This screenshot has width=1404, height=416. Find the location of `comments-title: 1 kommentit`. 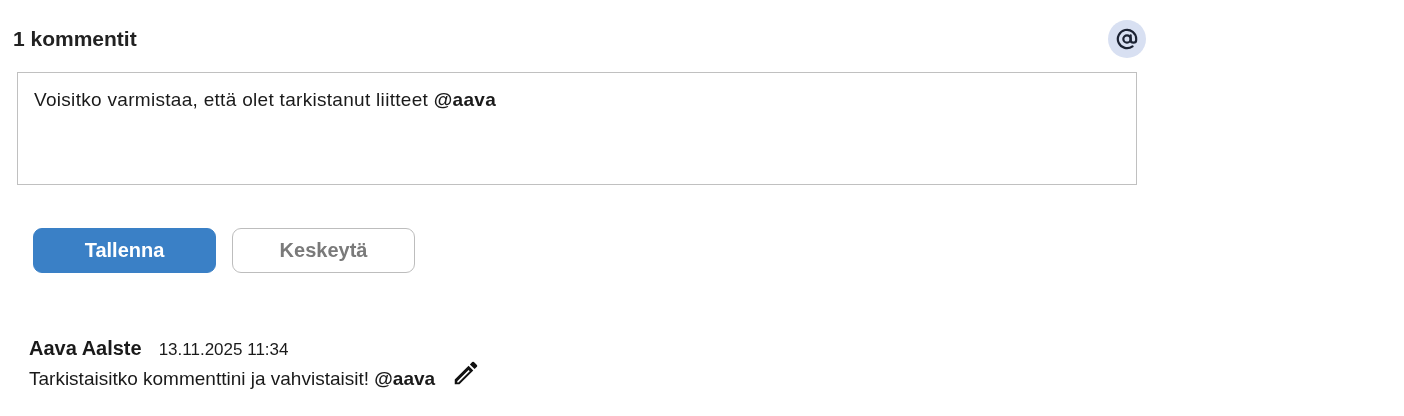

comments-title: 1 kommentit is located at coordinates (75, 39).